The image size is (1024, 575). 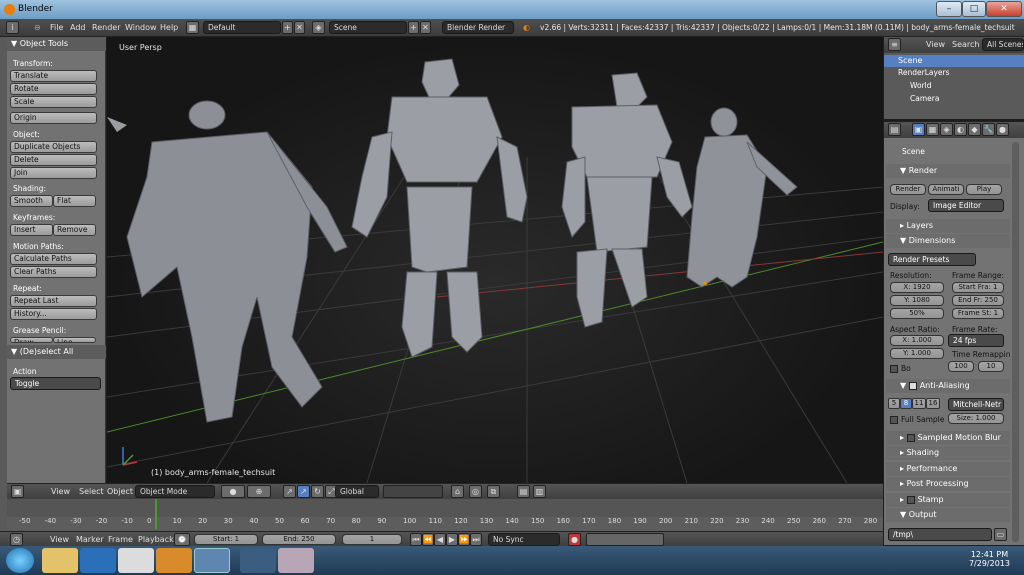 I want to click on output-path-field: /tmp\, so click(x=940, y=534).